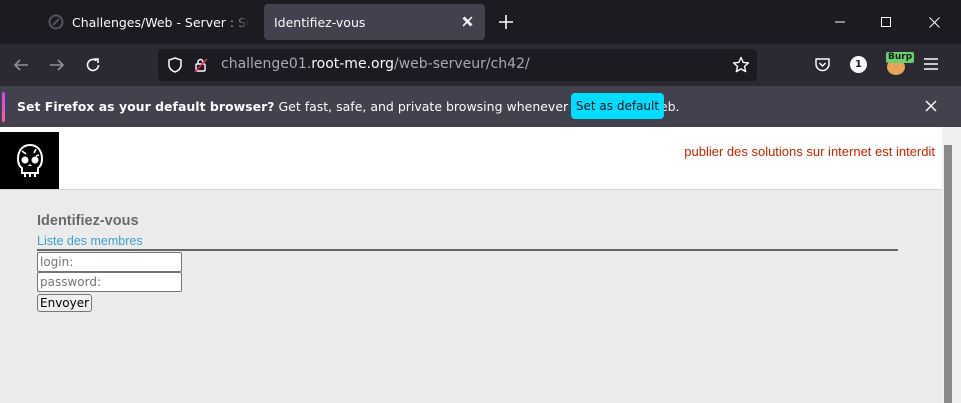 The height and width of the screenshot is (403, 961). I want to click on close-tab-icon, so click(468, 21).